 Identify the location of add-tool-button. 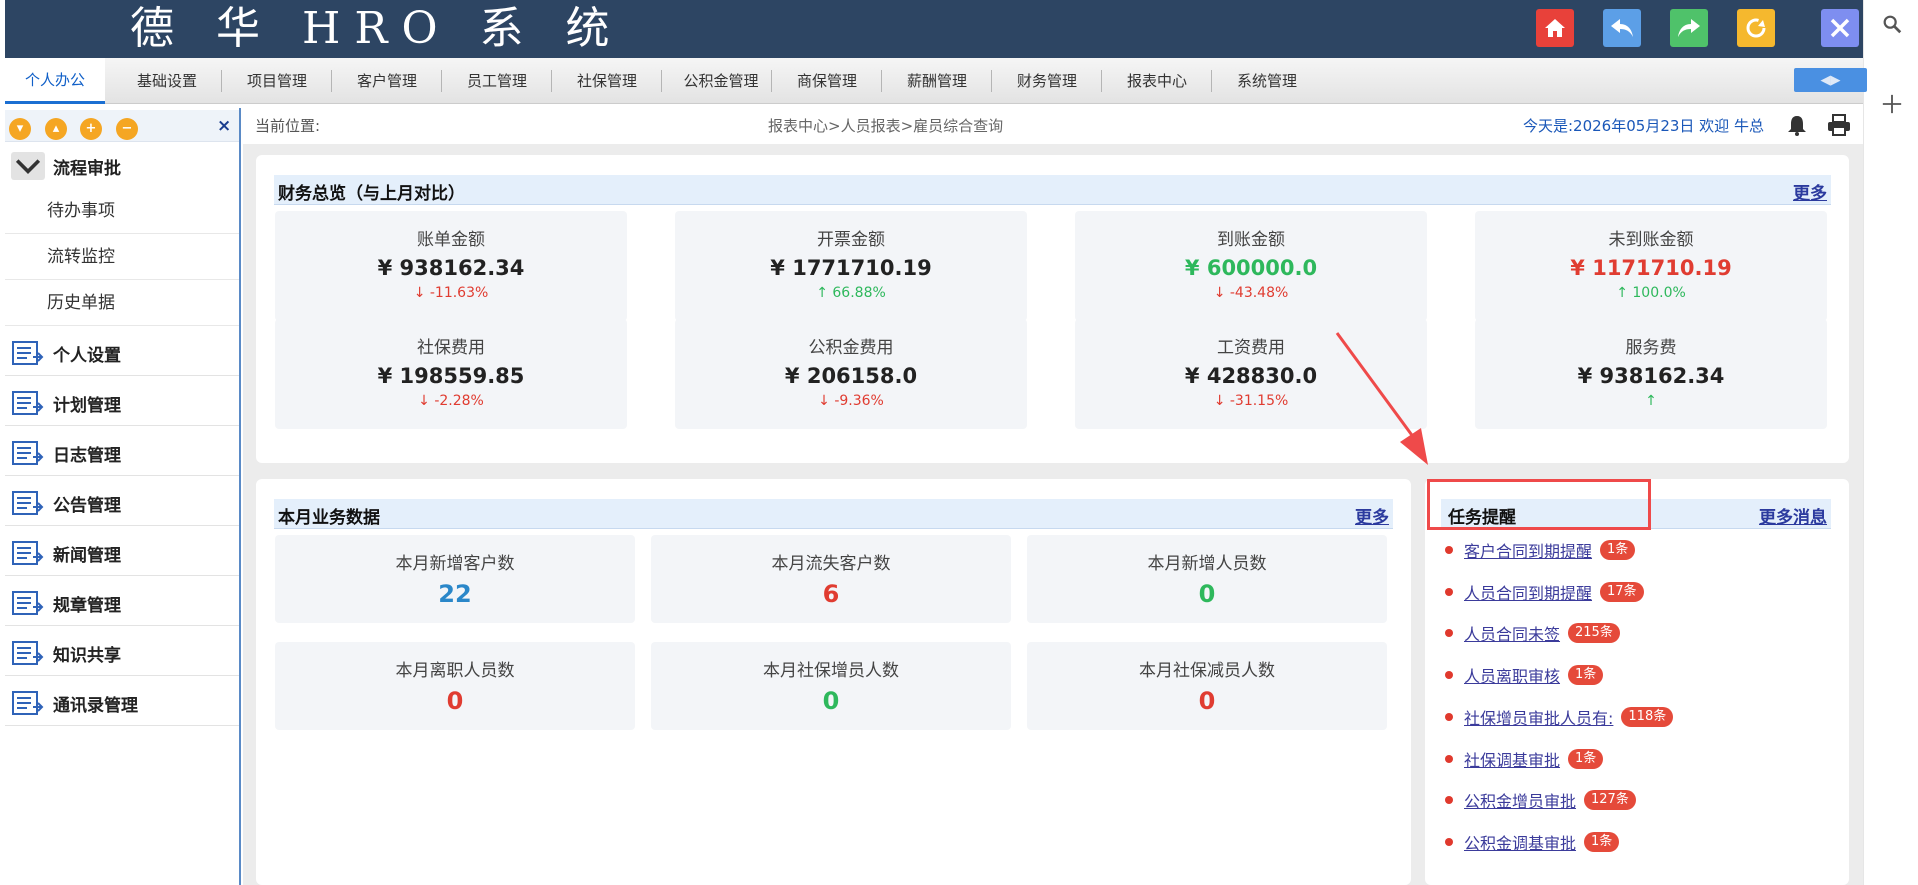
(1891, 107).